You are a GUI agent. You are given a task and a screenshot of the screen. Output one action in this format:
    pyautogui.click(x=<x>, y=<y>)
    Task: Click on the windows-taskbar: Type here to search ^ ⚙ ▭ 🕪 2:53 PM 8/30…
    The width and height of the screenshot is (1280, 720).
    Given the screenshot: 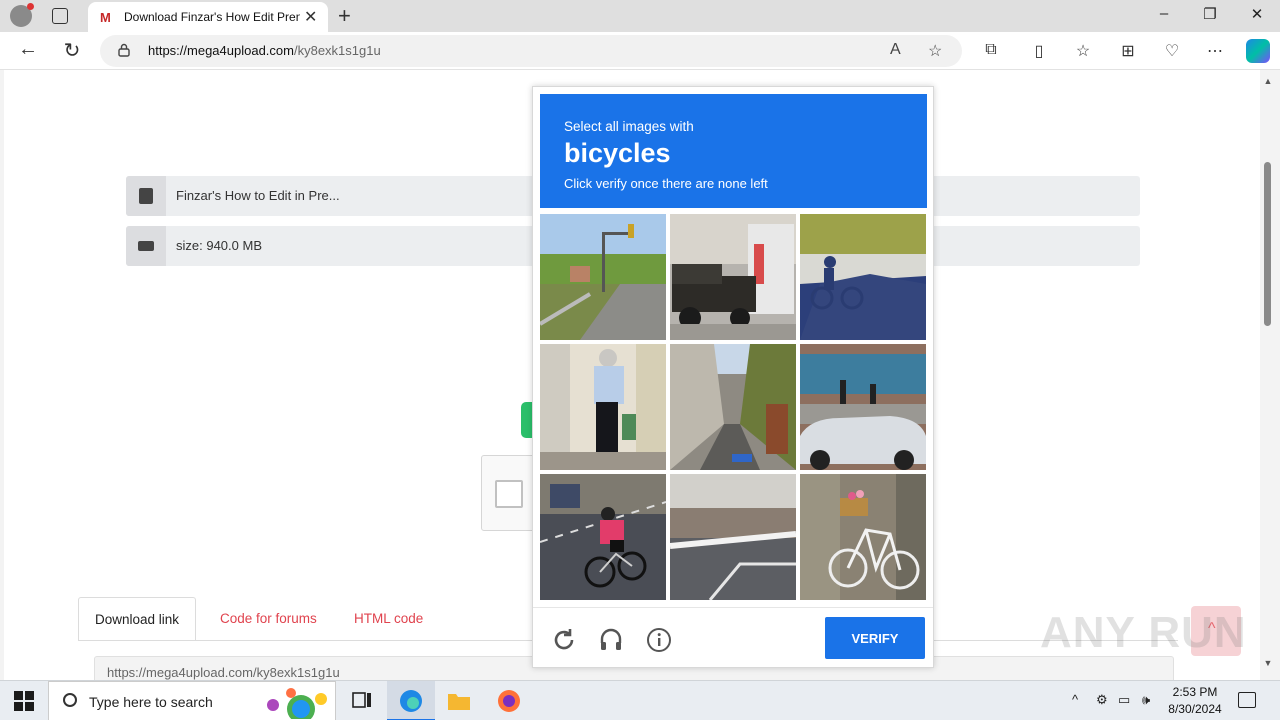 What is the action you would take?
    pyautogui.click(x=640, y=700)
    